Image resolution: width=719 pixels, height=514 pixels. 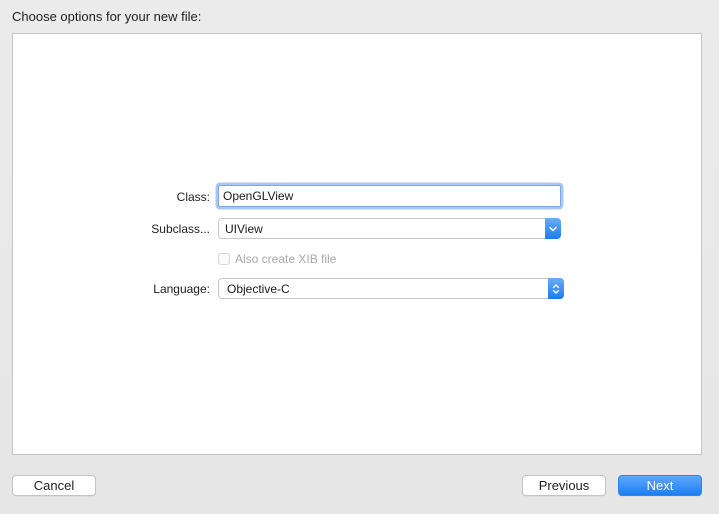 I want to click on previous-button: Previous, so click(x=564, y=485).